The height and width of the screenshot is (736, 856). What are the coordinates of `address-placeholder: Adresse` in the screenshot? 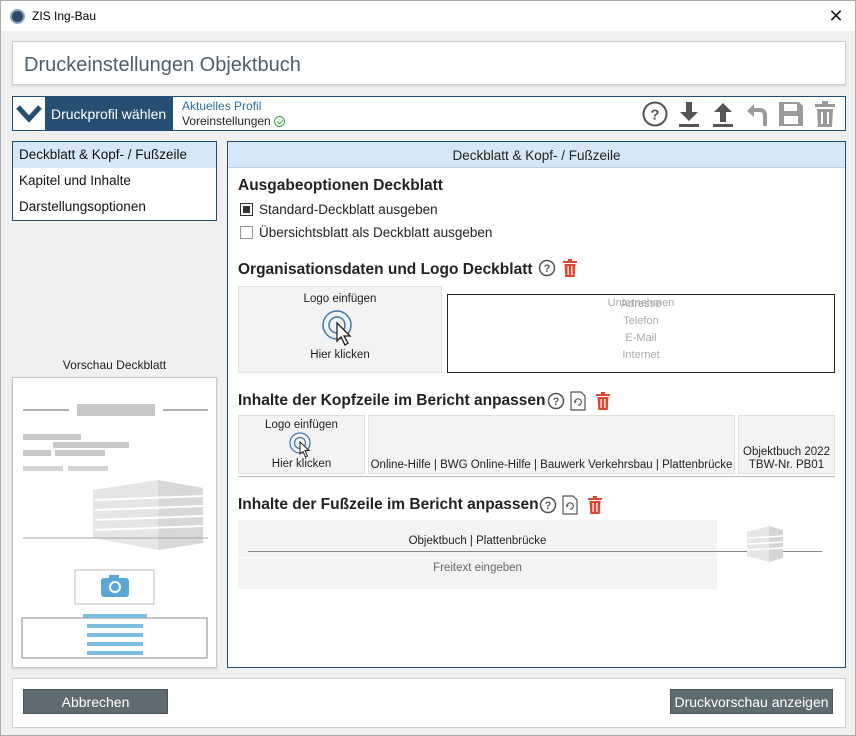 It's located at (641, 304).